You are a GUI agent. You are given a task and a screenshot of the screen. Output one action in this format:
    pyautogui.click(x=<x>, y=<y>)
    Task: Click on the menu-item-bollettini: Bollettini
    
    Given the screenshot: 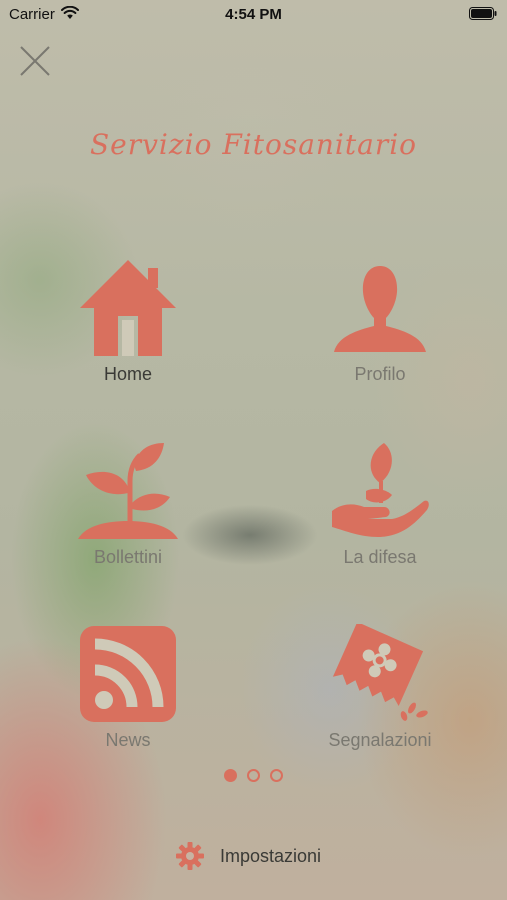 What is the action you would take?
    pyautogui.click(x=128, y=511)
    